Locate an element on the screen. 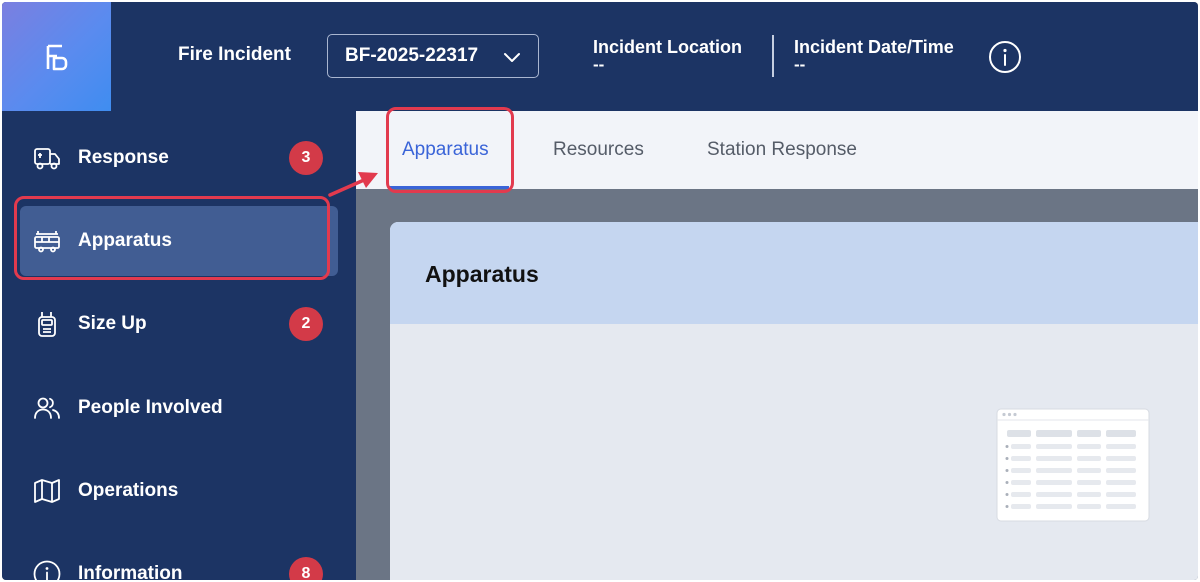 Image resolution: width=1200 pixels, height=582 pixels. header-divider is located at coordinates (773, 56).